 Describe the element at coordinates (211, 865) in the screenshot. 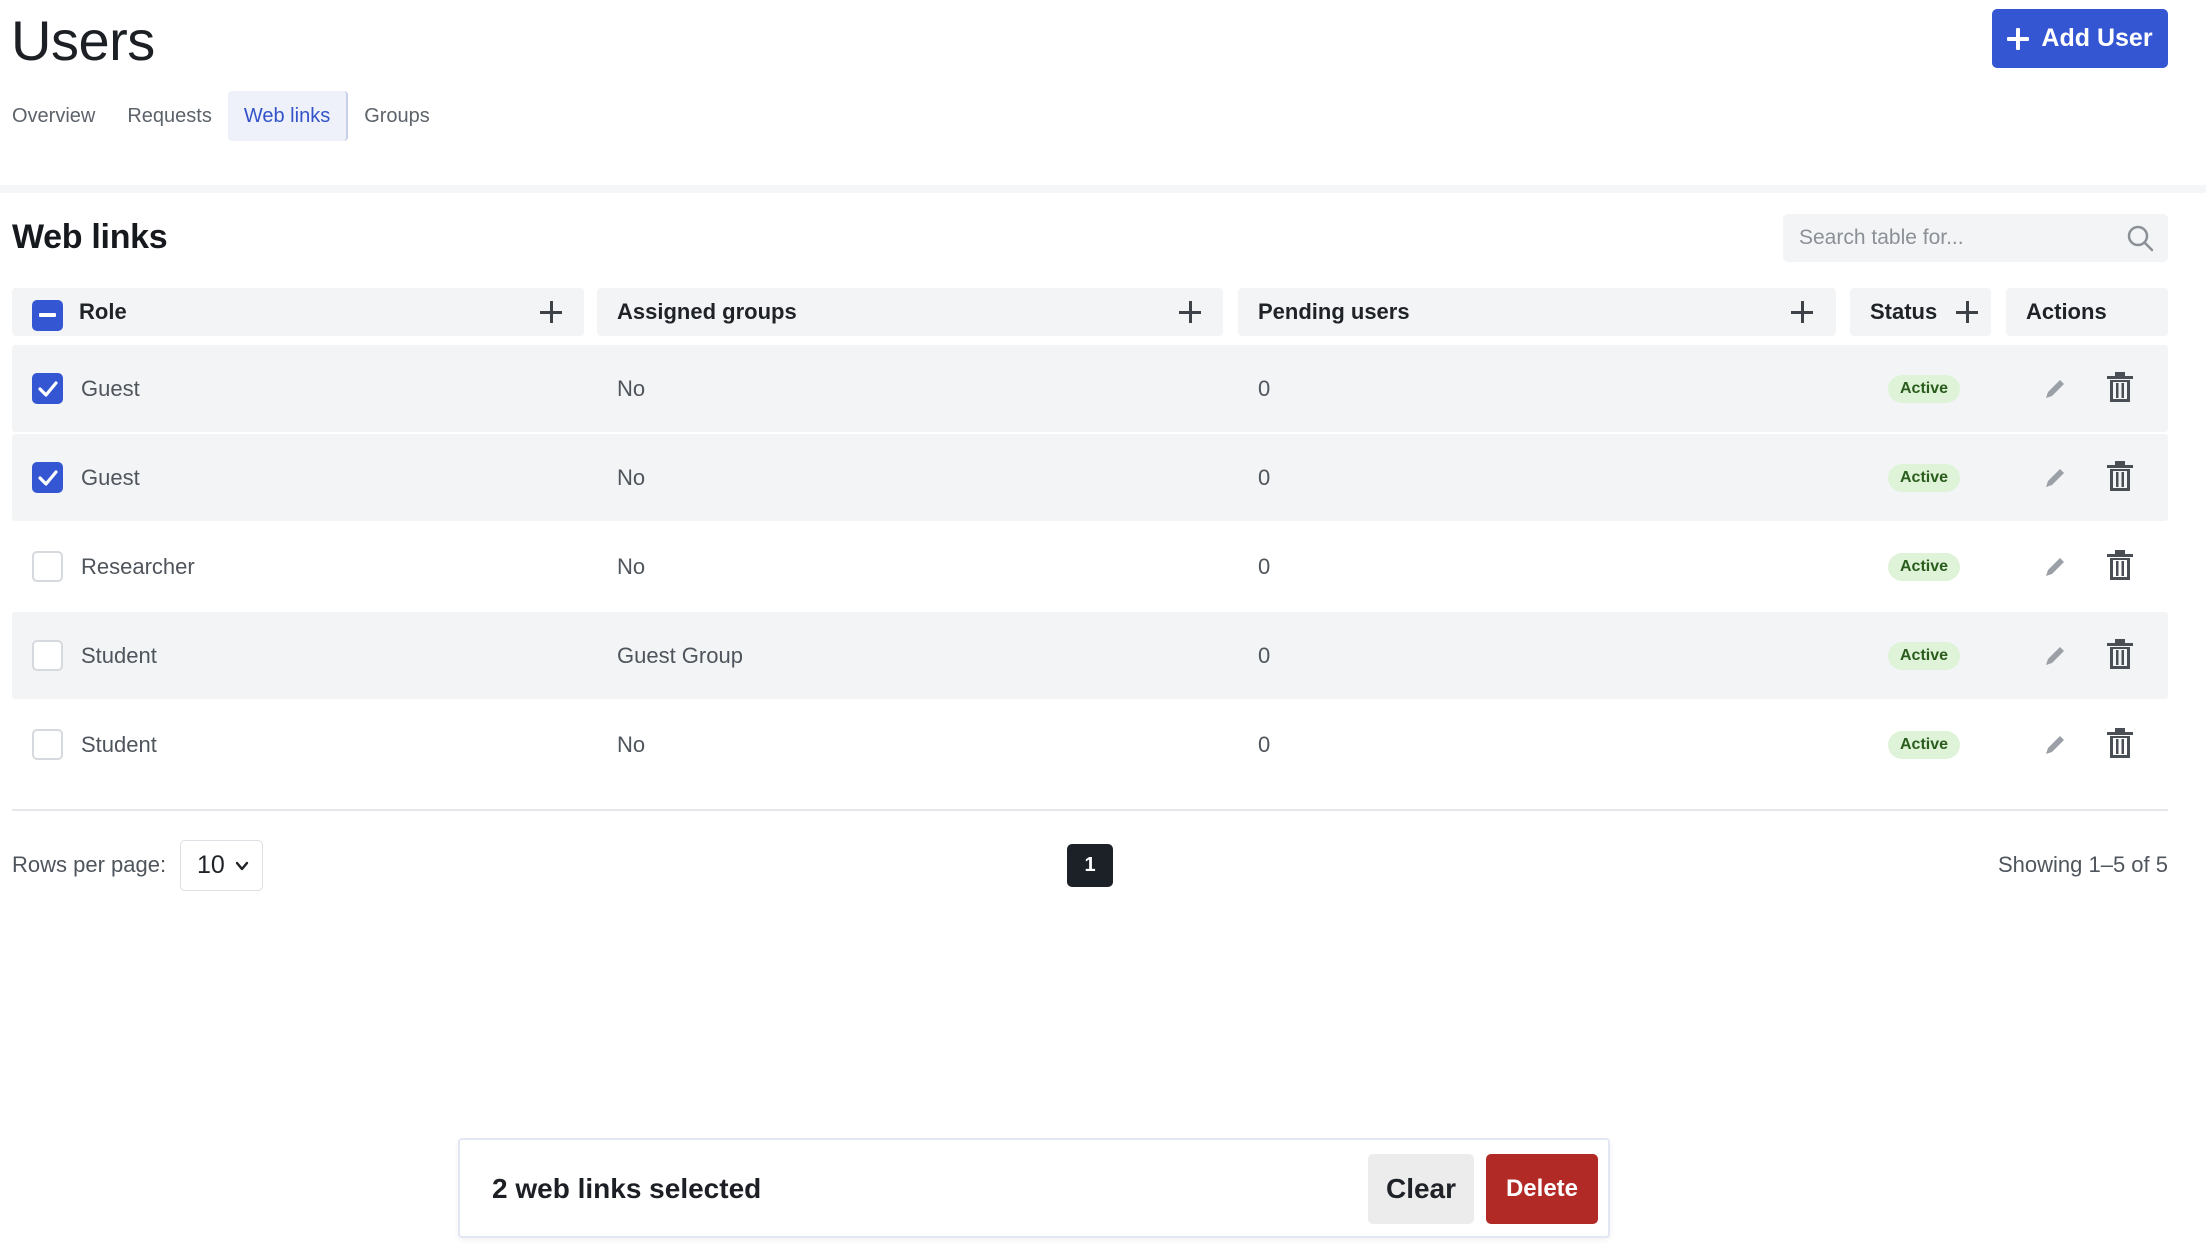

I see `rows-per-page-value: 10` at that location.